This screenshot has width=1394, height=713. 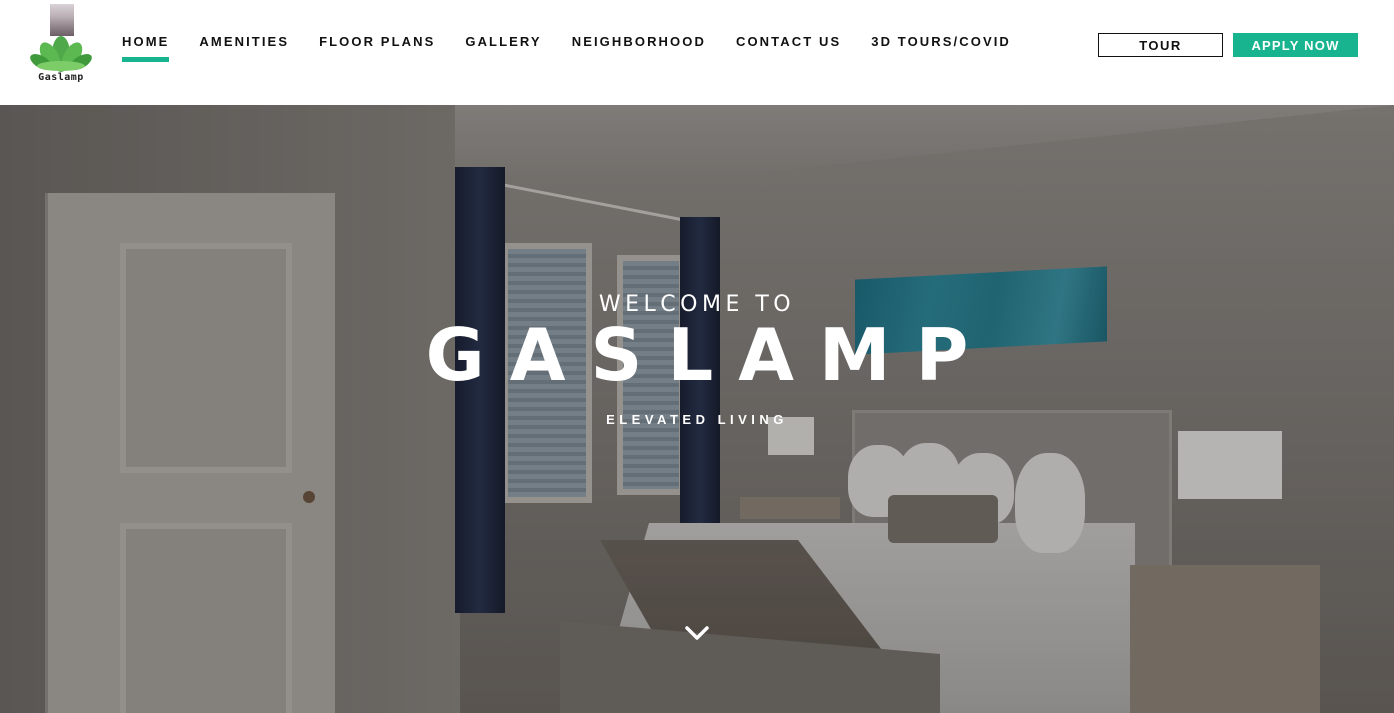 What do you see at coordinates (503, 42) in the screenshot?
I see `nav-item-gallery: GALLERY` at bounding box center [503, 42].